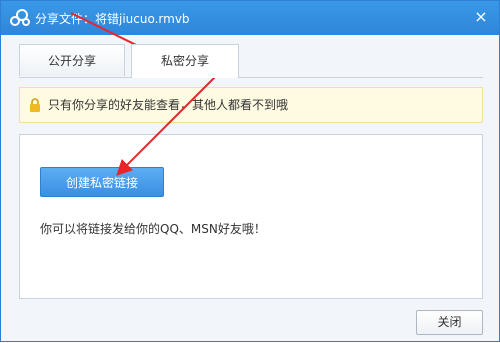 This screenshot has height=343, width=500. Describe the element at coordinates (254, 61) in the screenshot. I see `tab-bar: 公开分享 私密分享` at that location.